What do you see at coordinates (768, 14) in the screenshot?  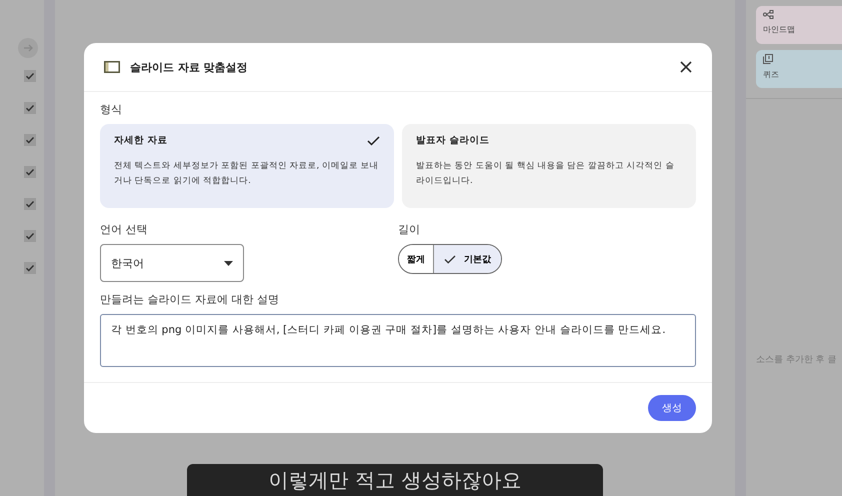 I see `mindmap-icon` at bounding box center [768, 14].